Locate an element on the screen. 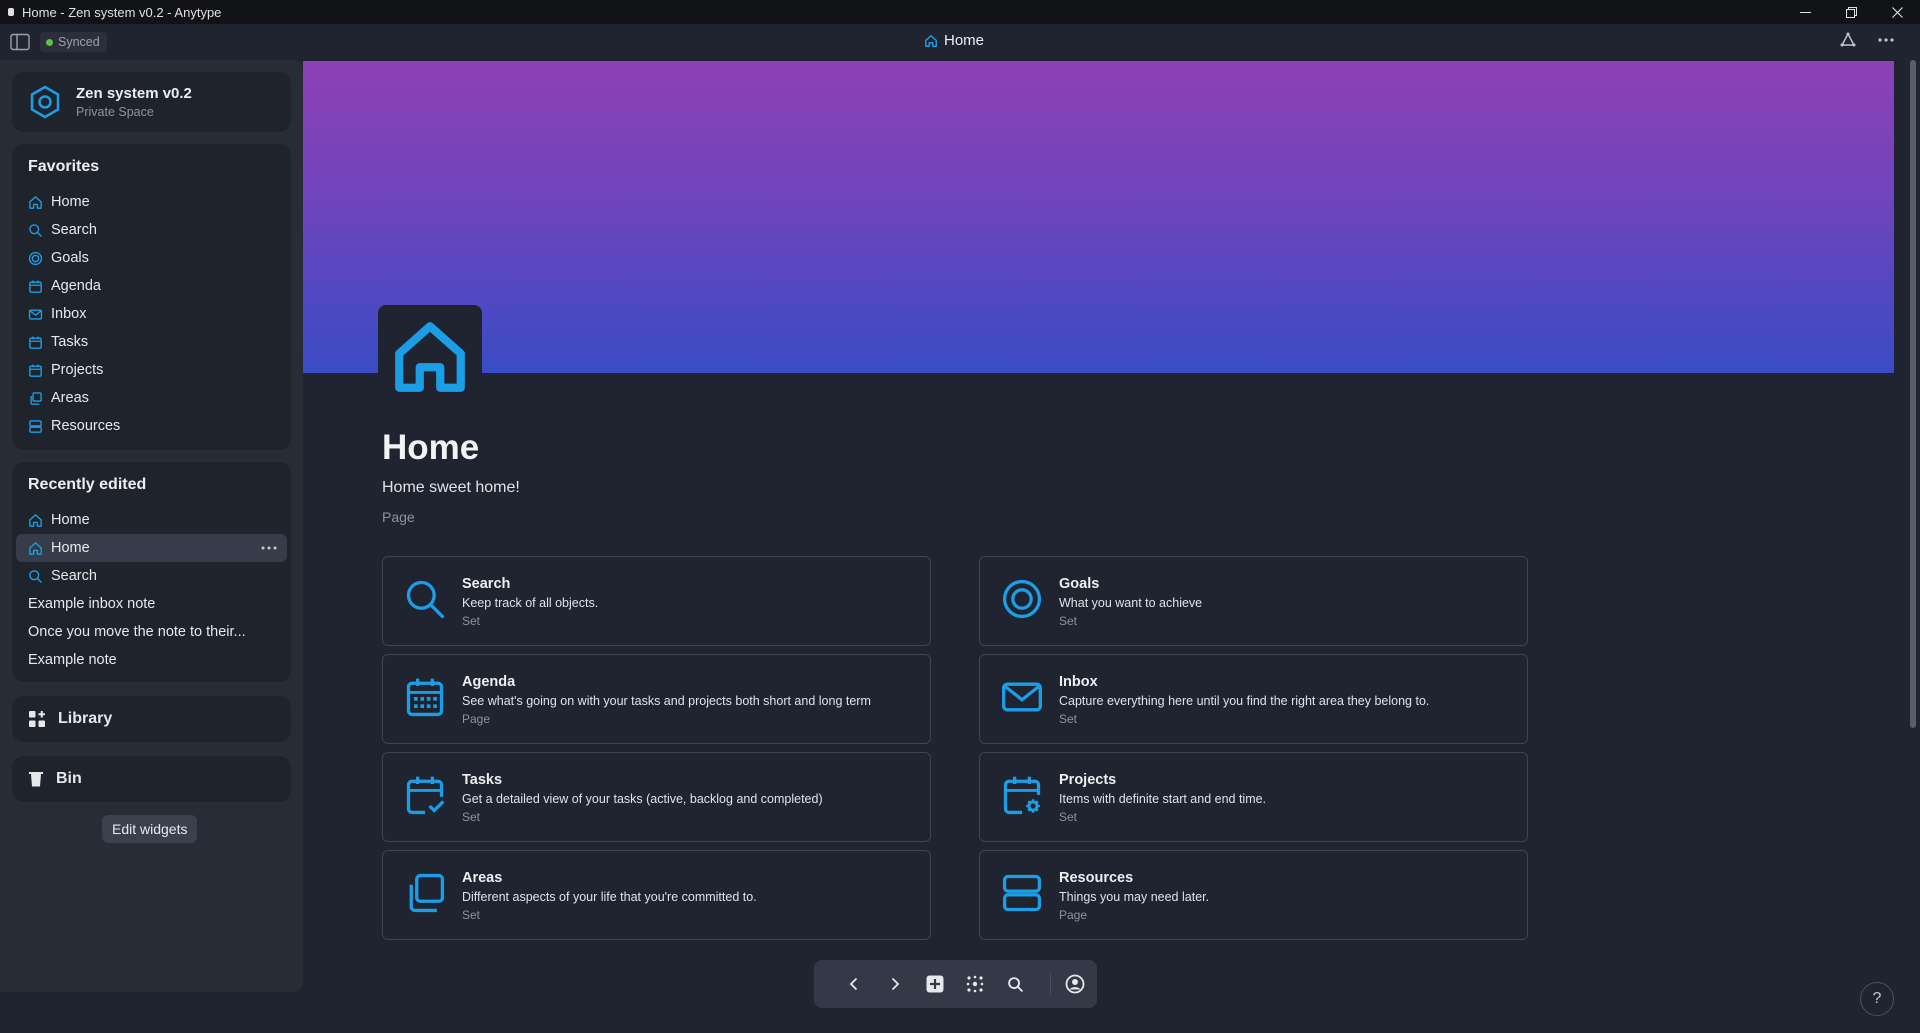 The width and height of the screenshot is (1920, 1033). restore-button is located at coordinates (1851, 12).